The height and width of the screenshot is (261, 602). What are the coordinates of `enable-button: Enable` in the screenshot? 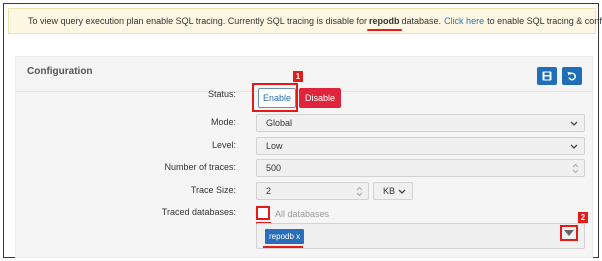 It's located at (277, 98).